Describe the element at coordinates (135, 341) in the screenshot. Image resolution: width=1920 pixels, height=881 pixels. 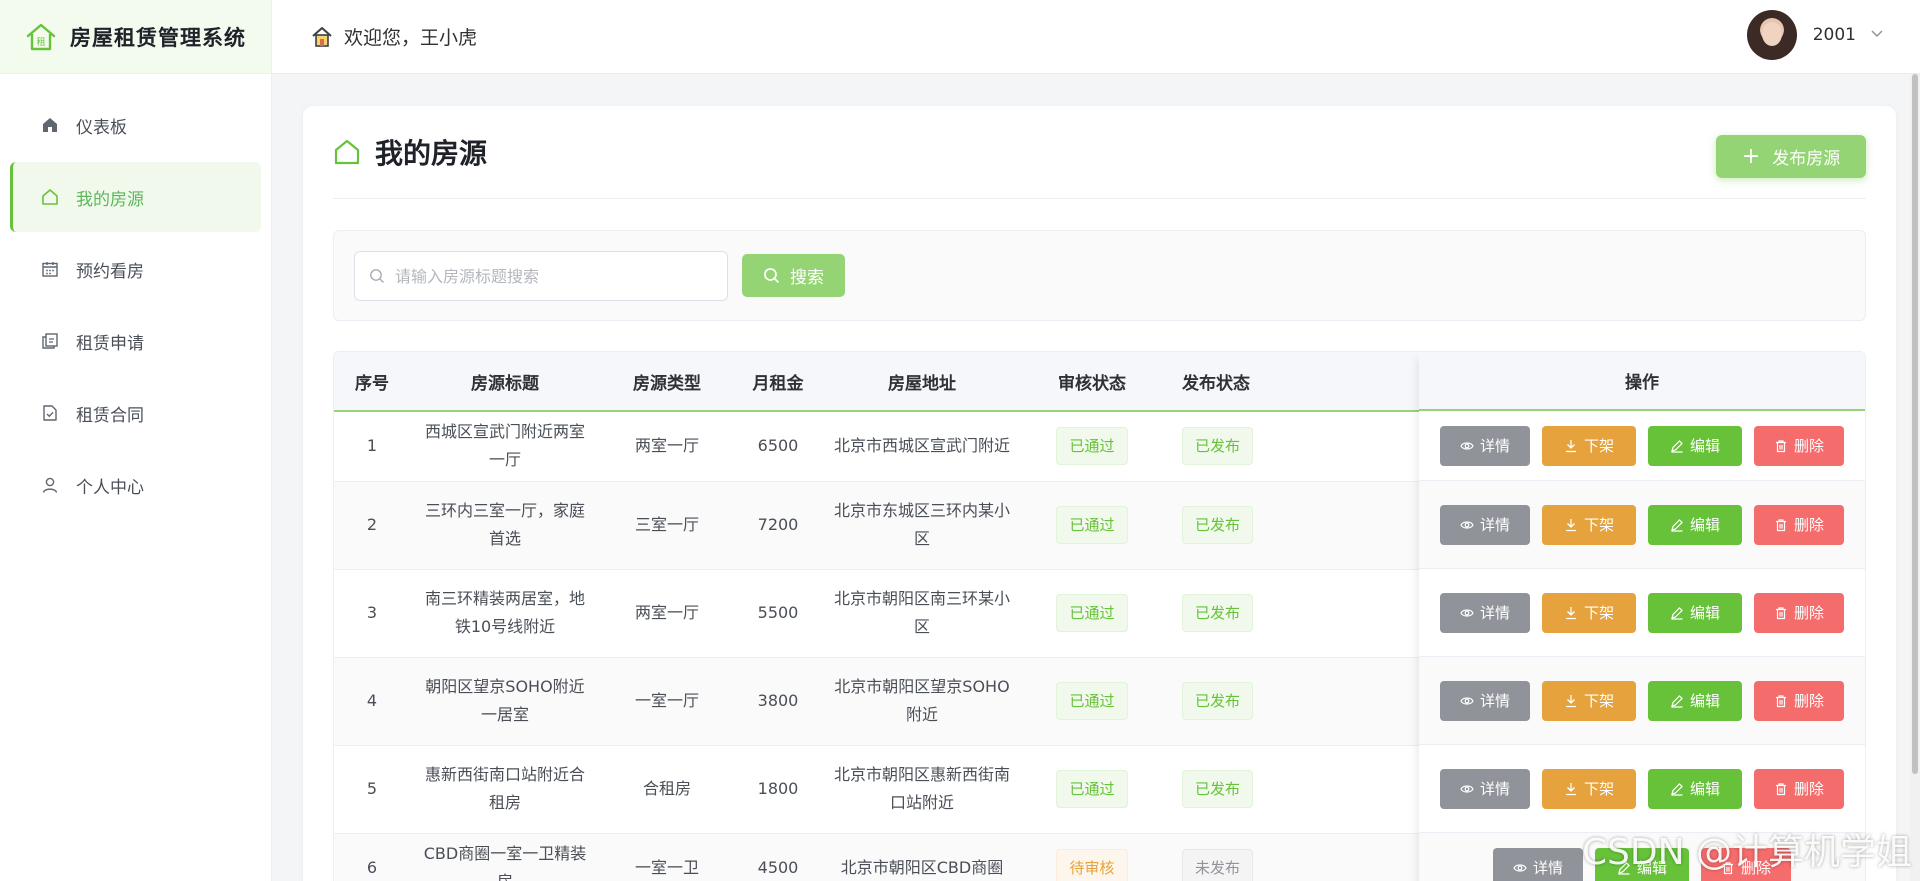
I see `sidebar-item-rental-applications: 租赁申请` at that location.